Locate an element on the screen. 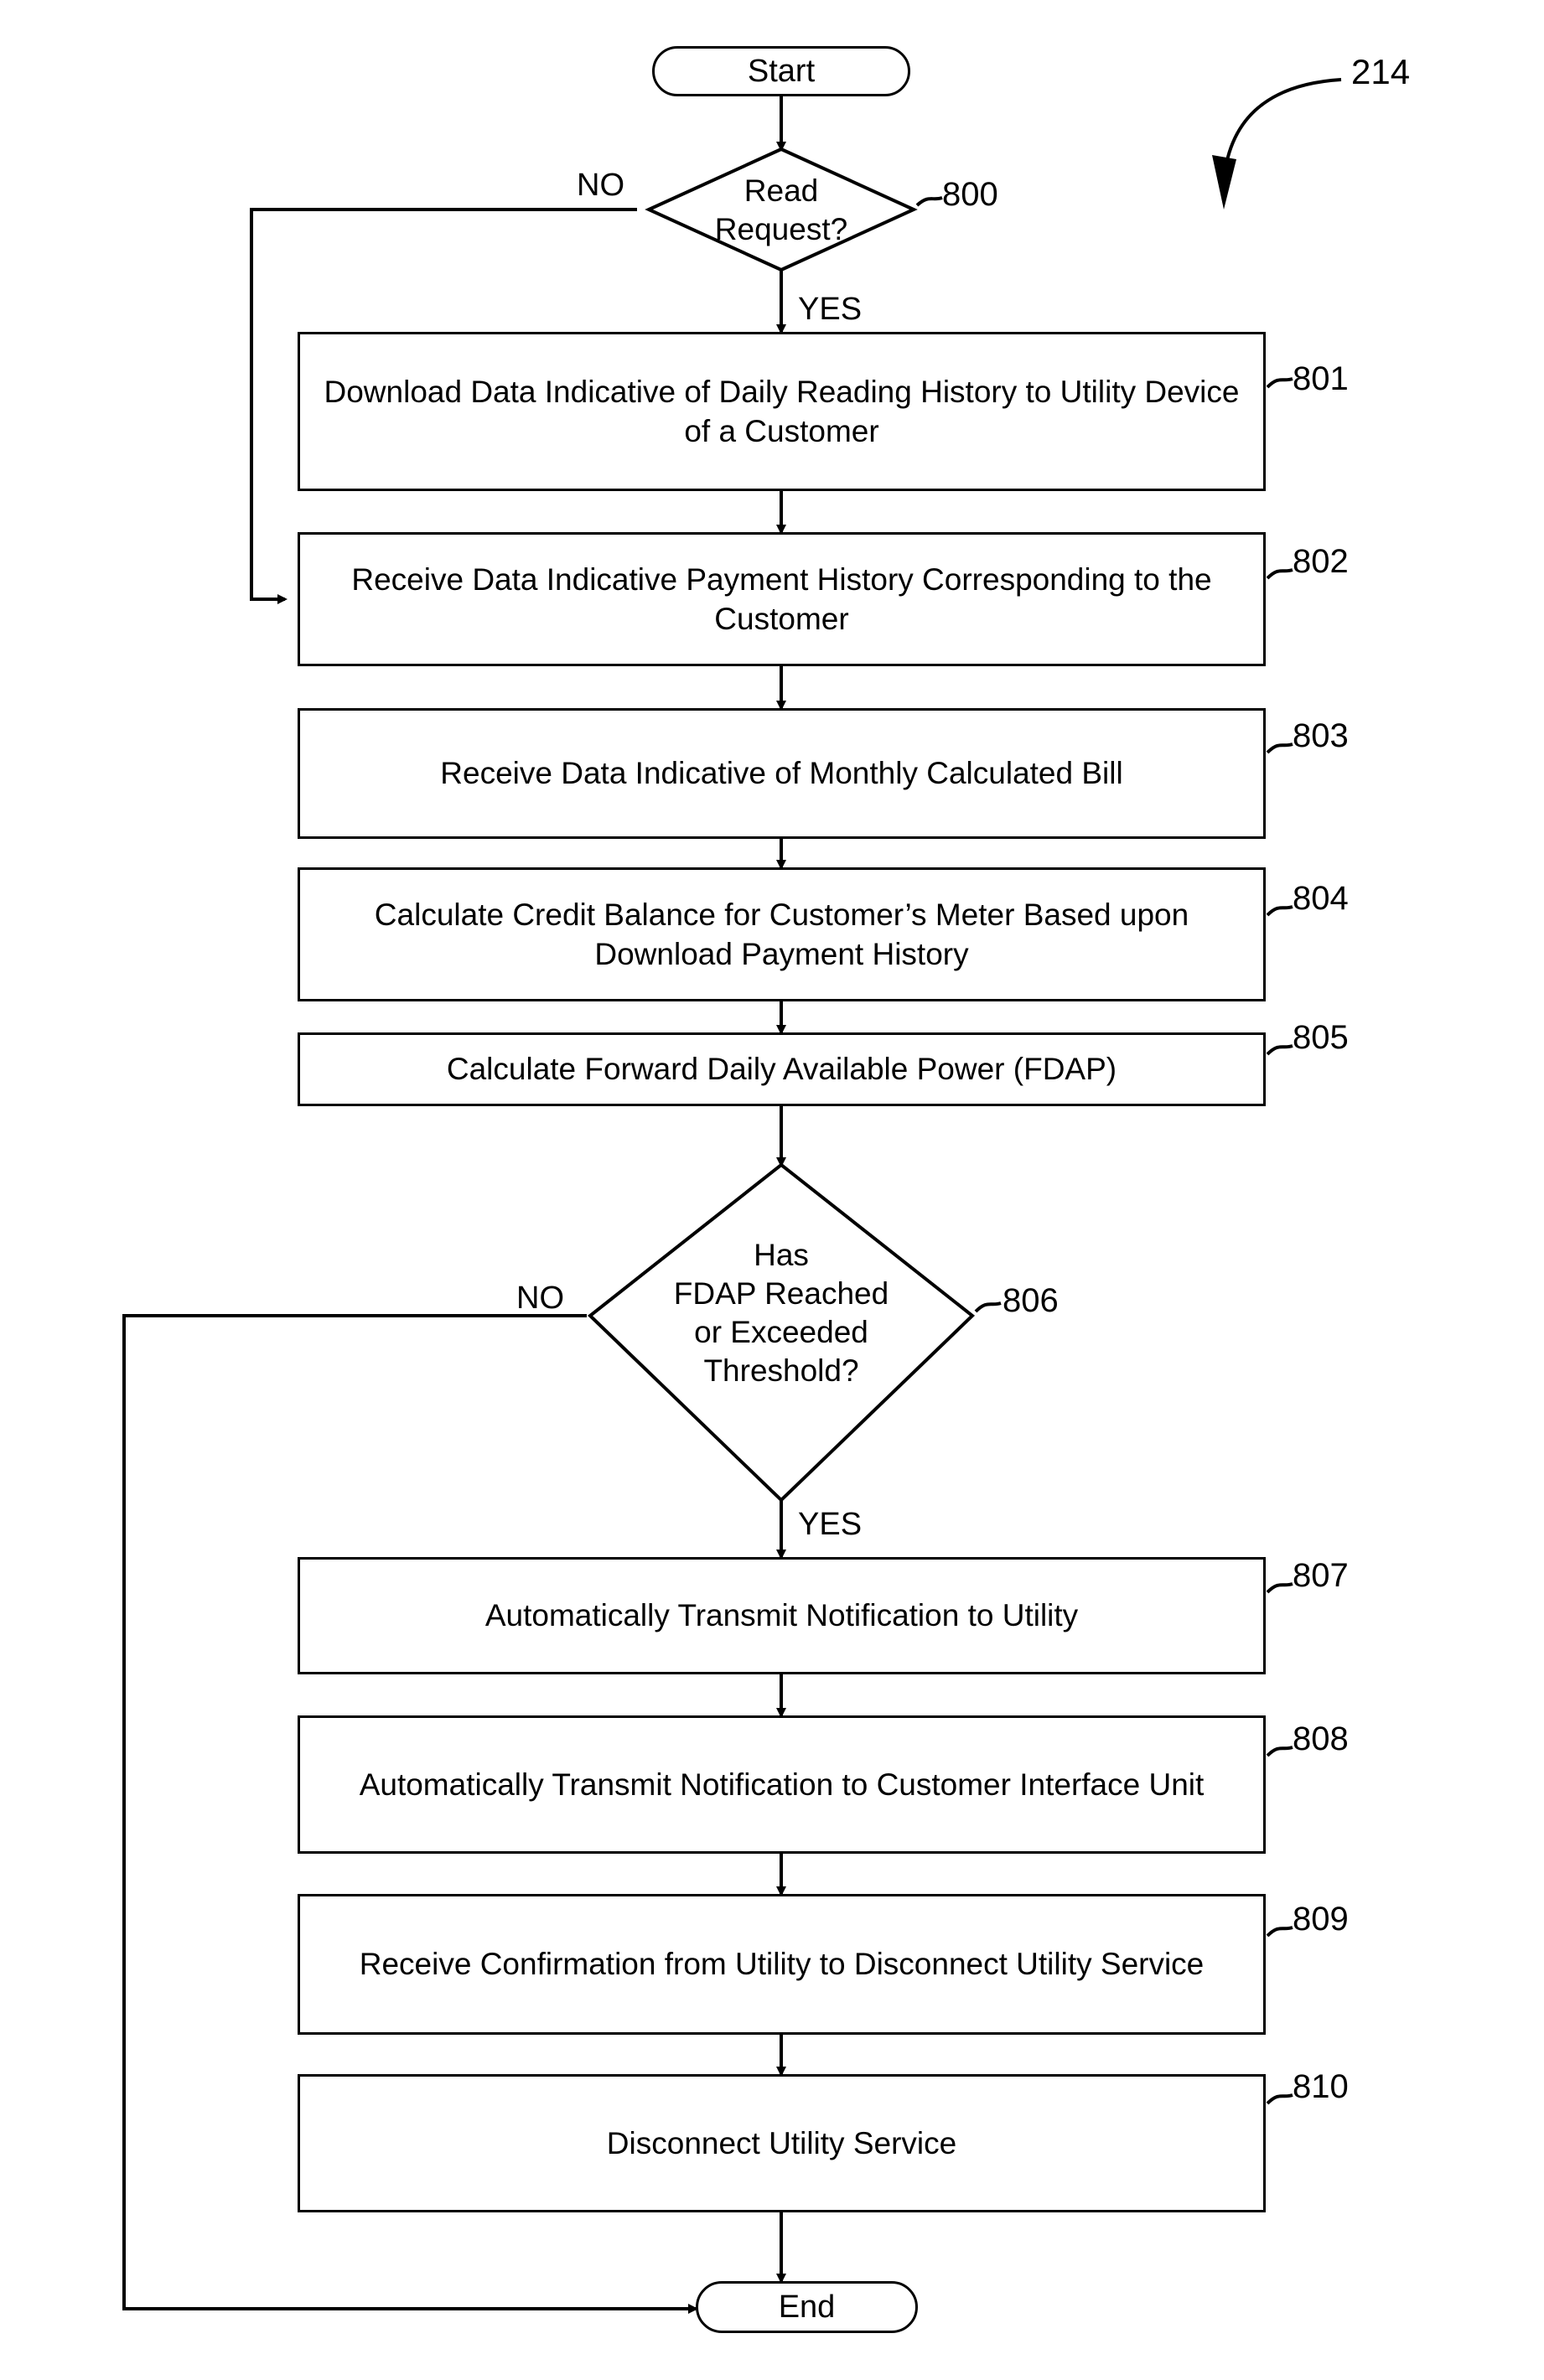 The image size is (1544, 2380). node-step-810: Disconnect Utility Service is located at coordinates (782, 2143).